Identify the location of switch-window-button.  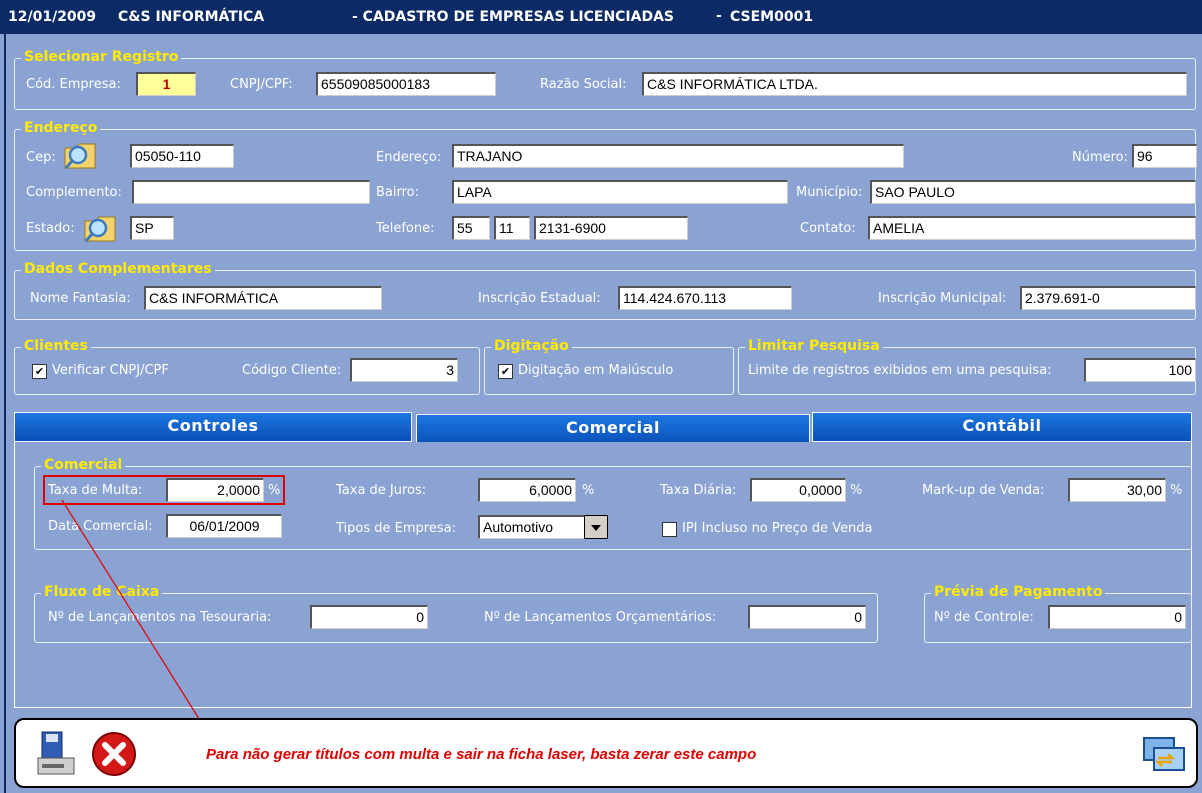
(1164, 754).